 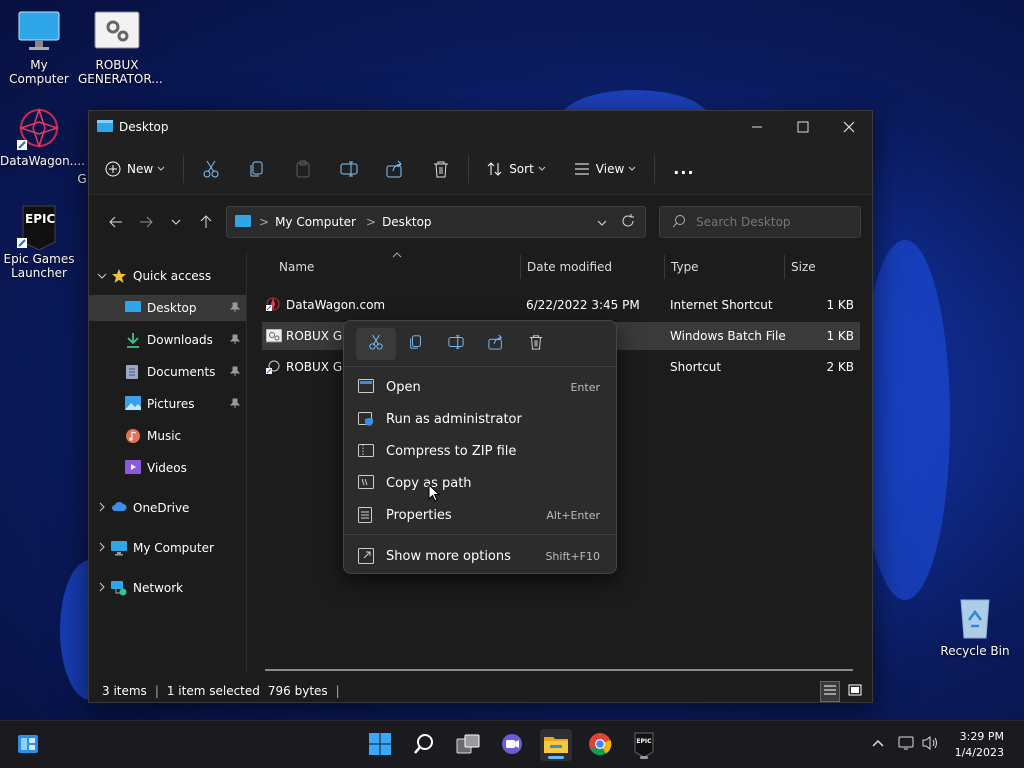 What do you see at coordinates (167, 508) in the screenshot?
I see `nav-onedrive: OneDrive` at bounding box center [167, 508].